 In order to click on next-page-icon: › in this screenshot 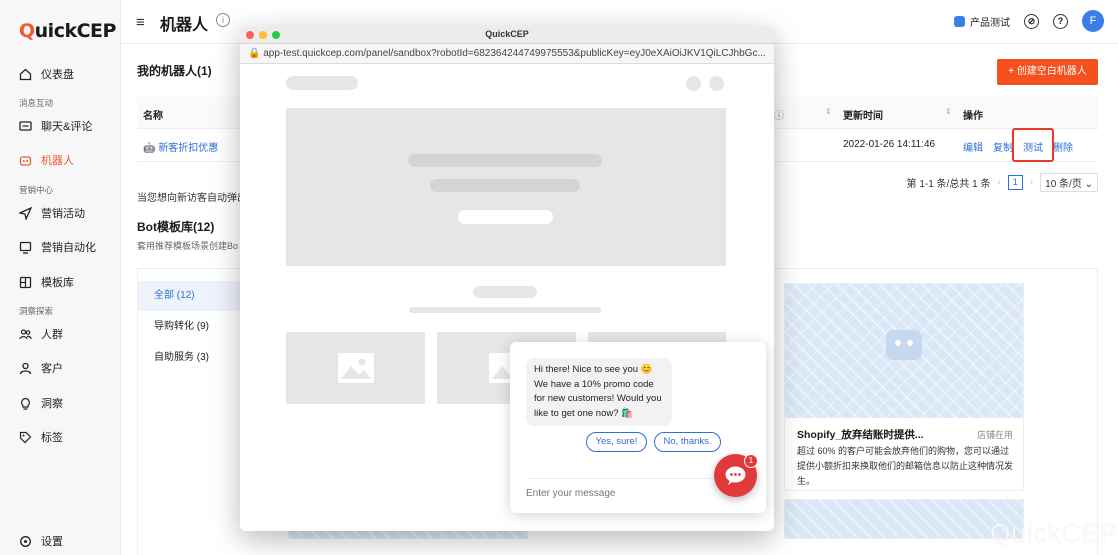, I will do `click(1031, 182)`.